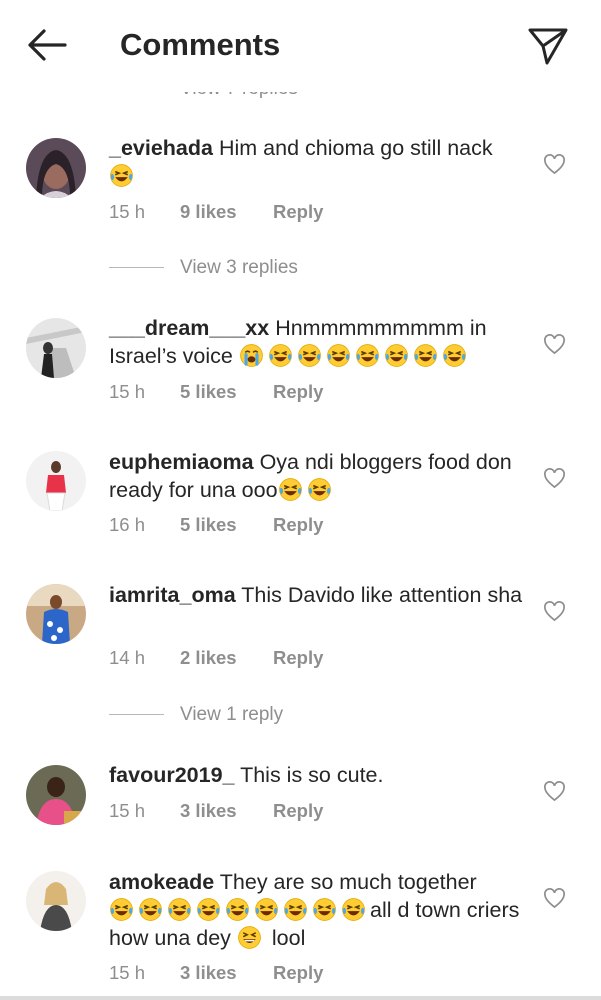  I want to click on comment-meta: 14 h 2 likes Reply, so click(216, 658).